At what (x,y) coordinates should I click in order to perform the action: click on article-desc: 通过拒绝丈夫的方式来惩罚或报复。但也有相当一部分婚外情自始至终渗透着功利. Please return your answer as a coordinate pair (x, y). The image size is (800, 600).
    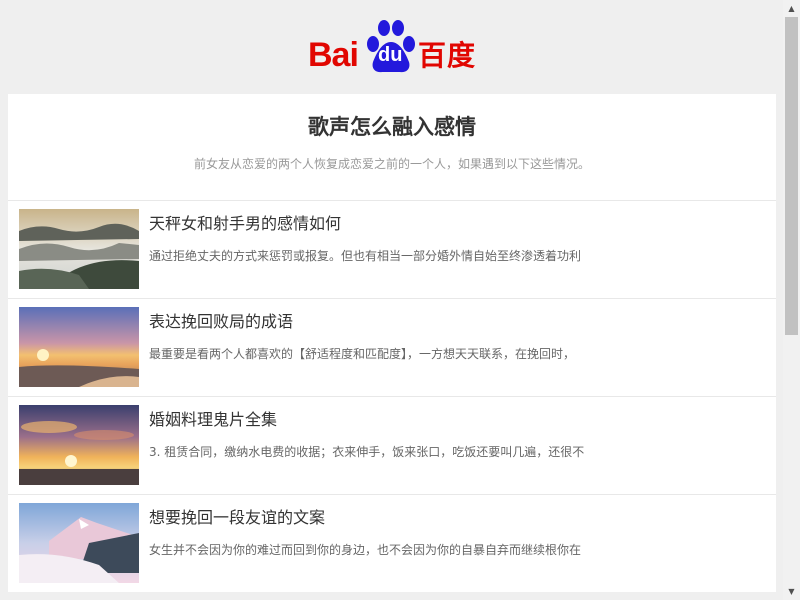
    Looking at the image, I should click on (365, 256).